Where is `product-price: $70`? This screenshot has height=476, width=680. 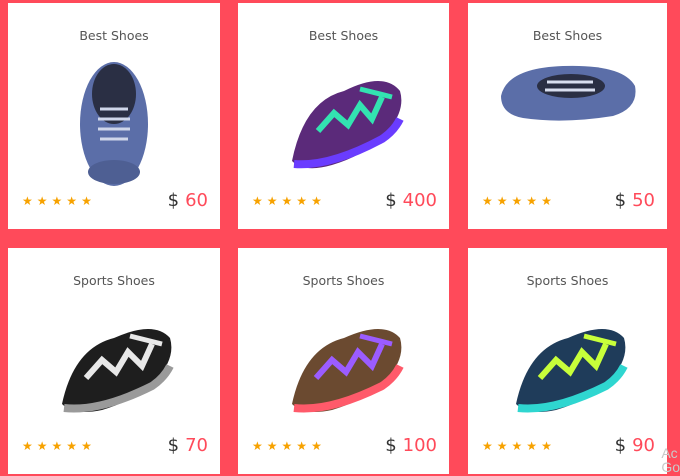
product-price: $70 is located at coordinates (188, 445).